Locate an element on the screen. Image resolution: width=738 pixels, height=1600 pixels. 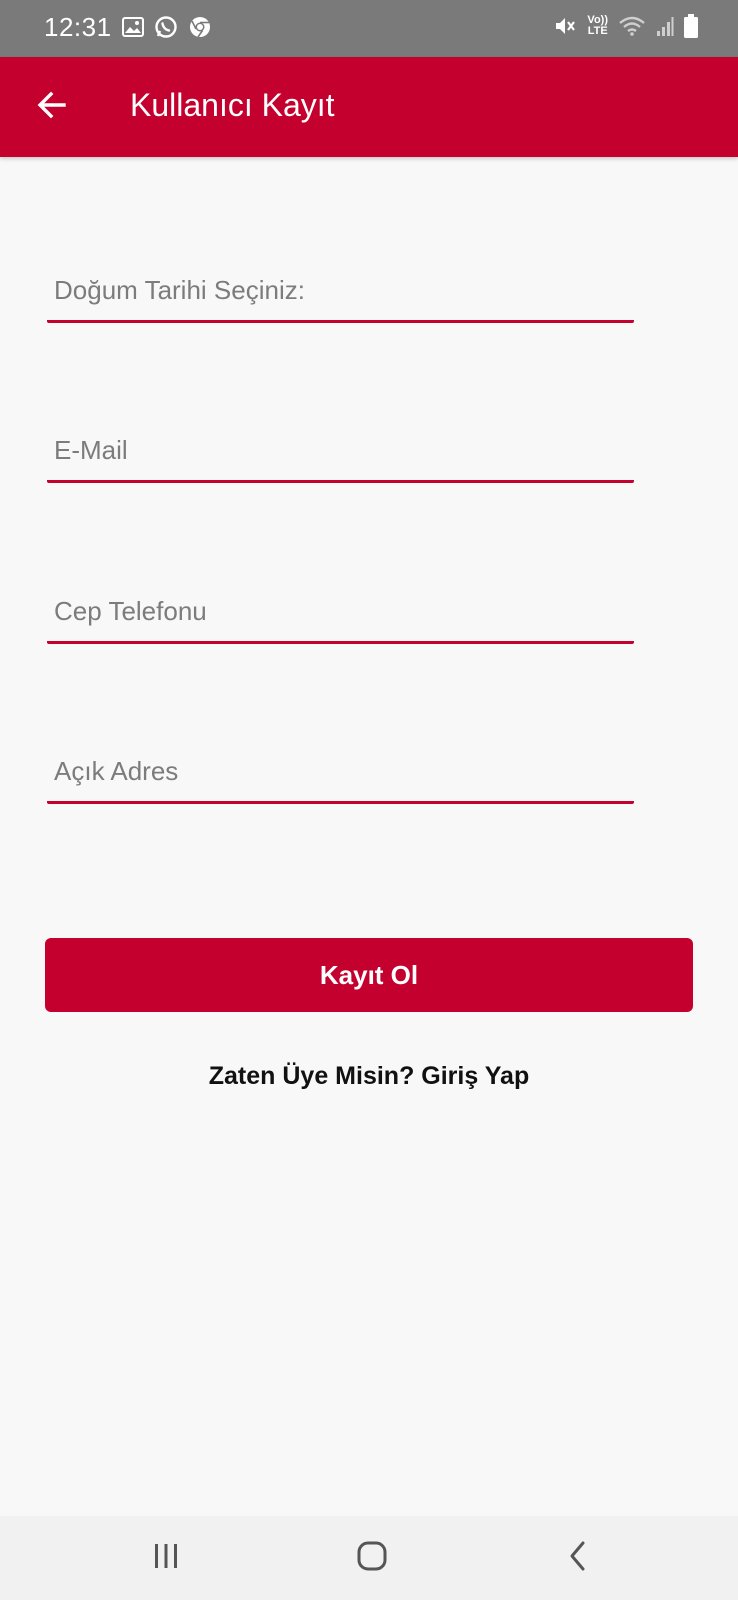
back-button is located at coordinates (52, 107).